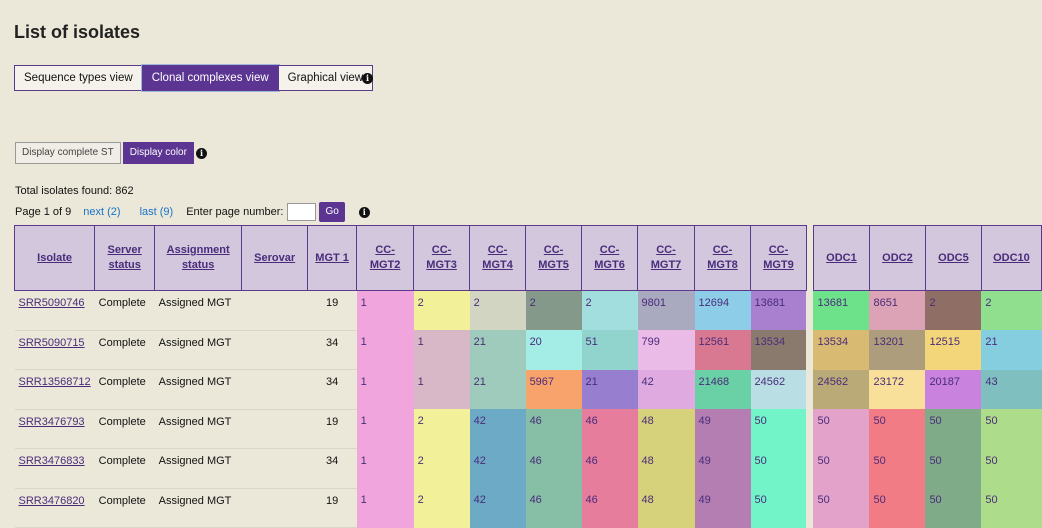 The width and height of the screenshot is (1042, 528). Describe the element at coordinates (666, 350) in the screenshot. I see `cc-mgt-cell: 799` at that location.